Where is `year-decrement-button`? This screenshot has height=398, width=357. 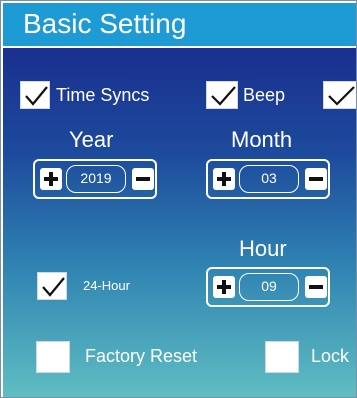 year-decrement-button is located at coordinates (143, 179).